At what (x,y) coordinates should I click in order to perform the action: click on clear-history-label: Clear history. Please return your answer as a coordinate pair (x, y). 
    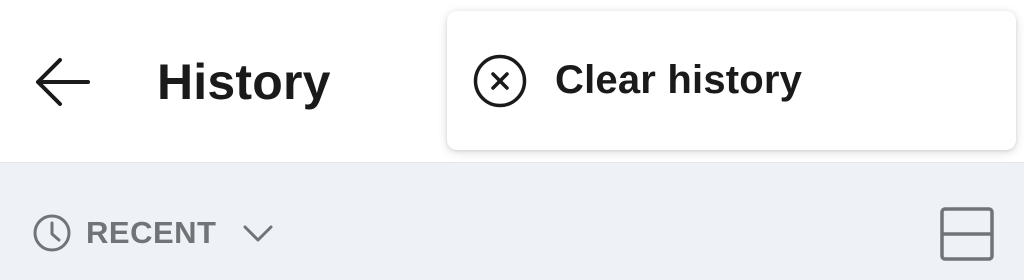
    Looking at the image, I should click on (679, 80).